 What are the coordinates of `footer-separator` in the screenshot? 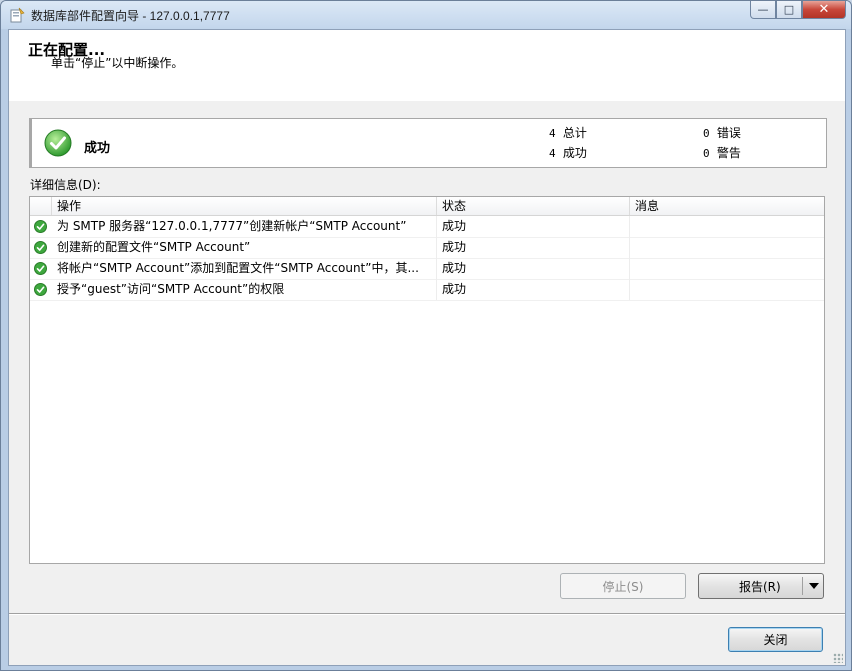 It's located at (427, 613).